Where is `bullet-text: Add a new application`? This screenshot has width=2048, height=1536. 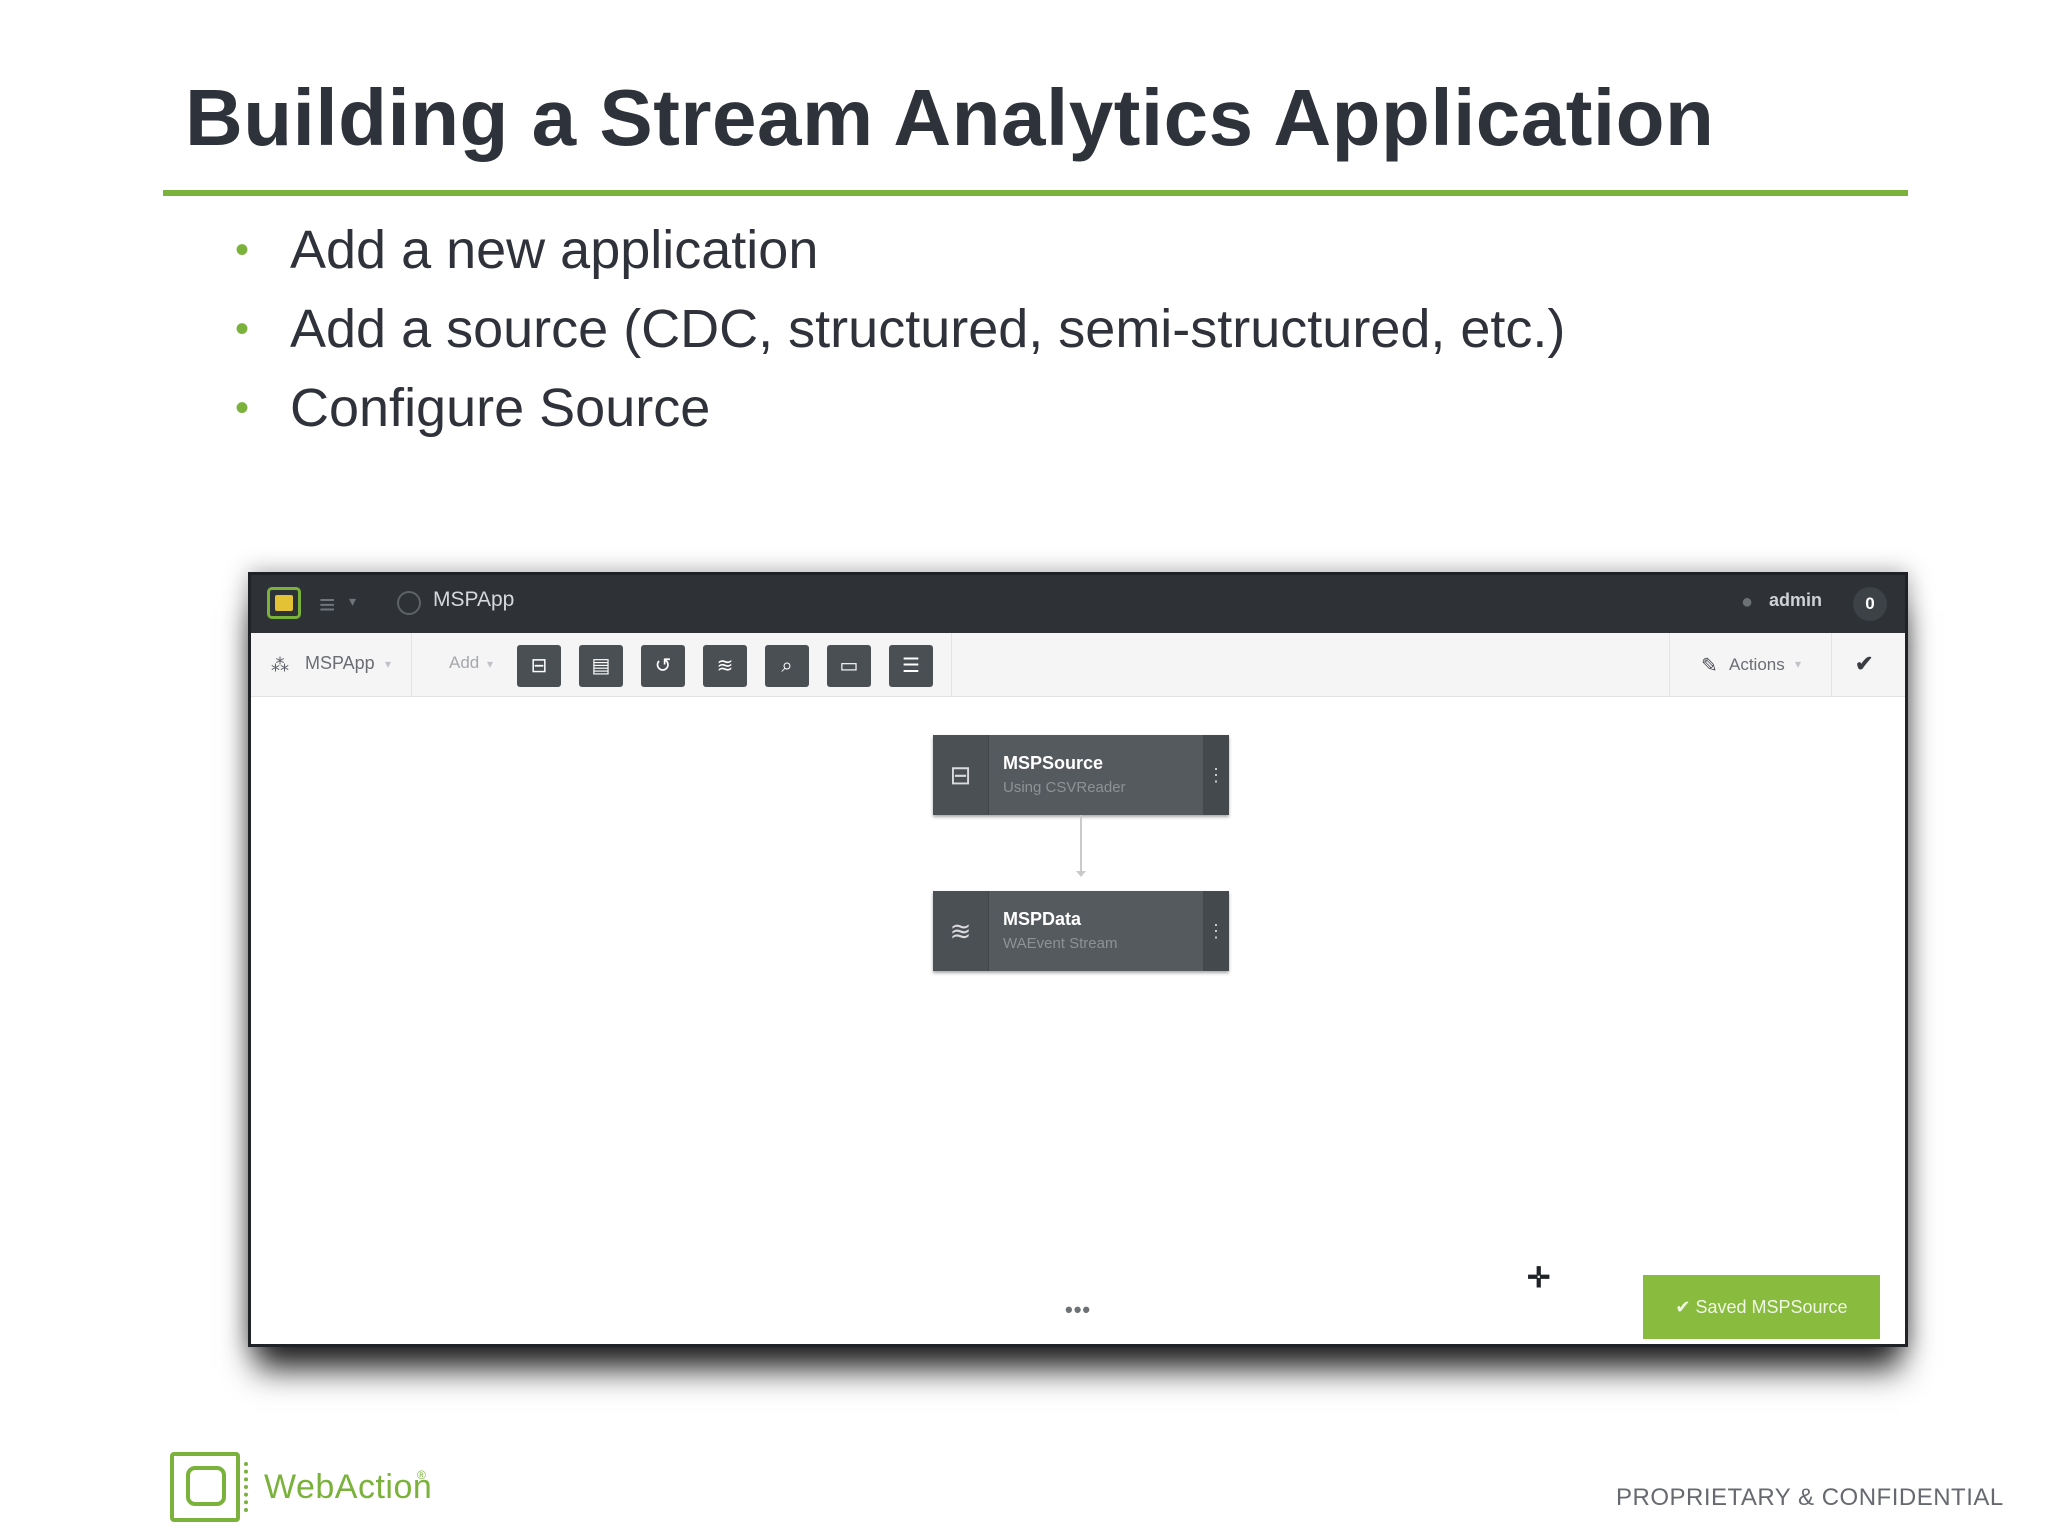
bullet-text: Add a new application is located at coordinates (554, 250).